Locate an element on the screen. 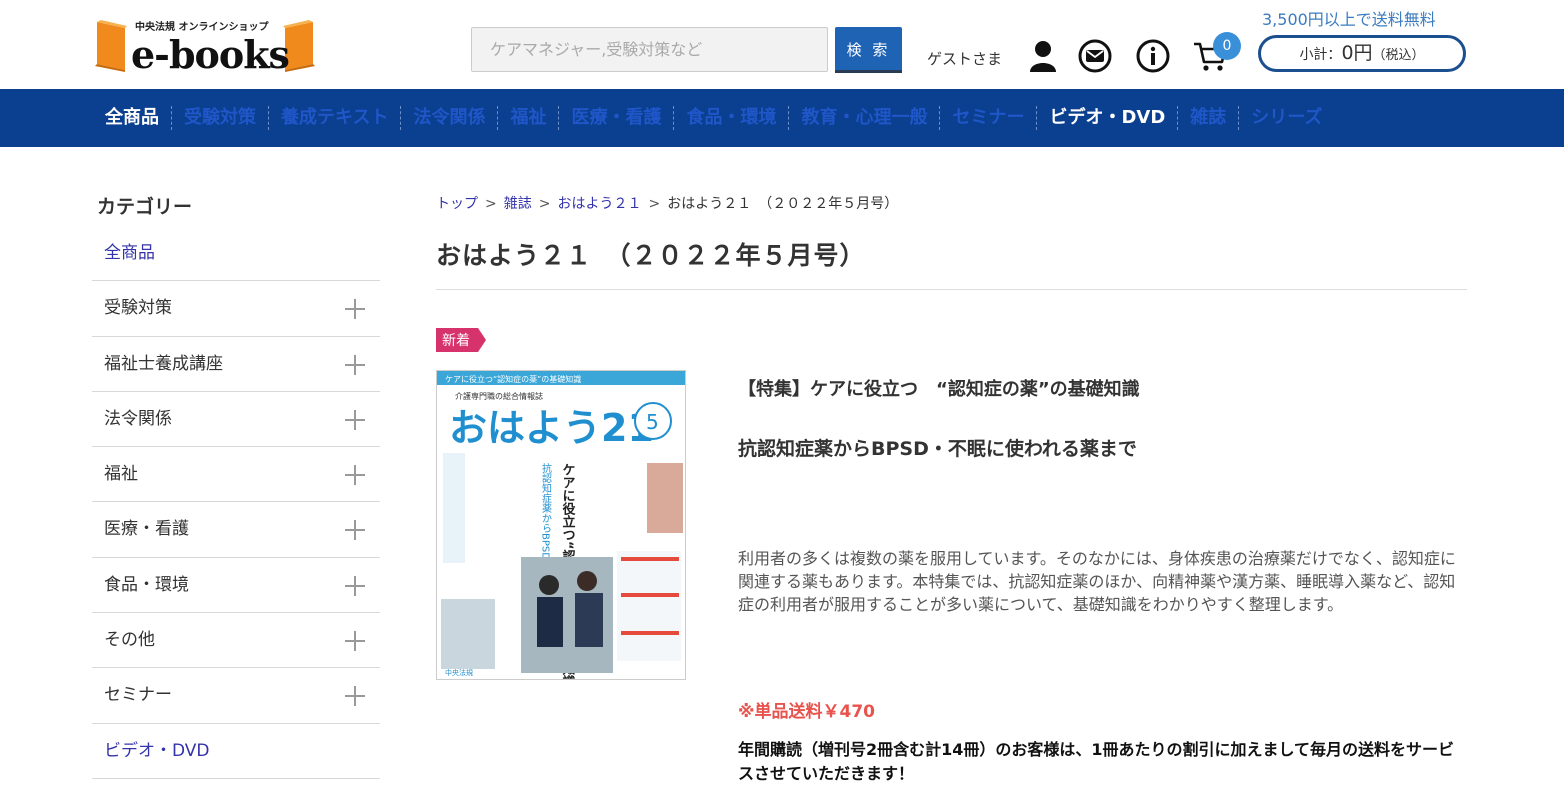 The image size is (1564, 795). cart-subtotal: 小計：0円（税込） is located at coordinates (1362, 53).